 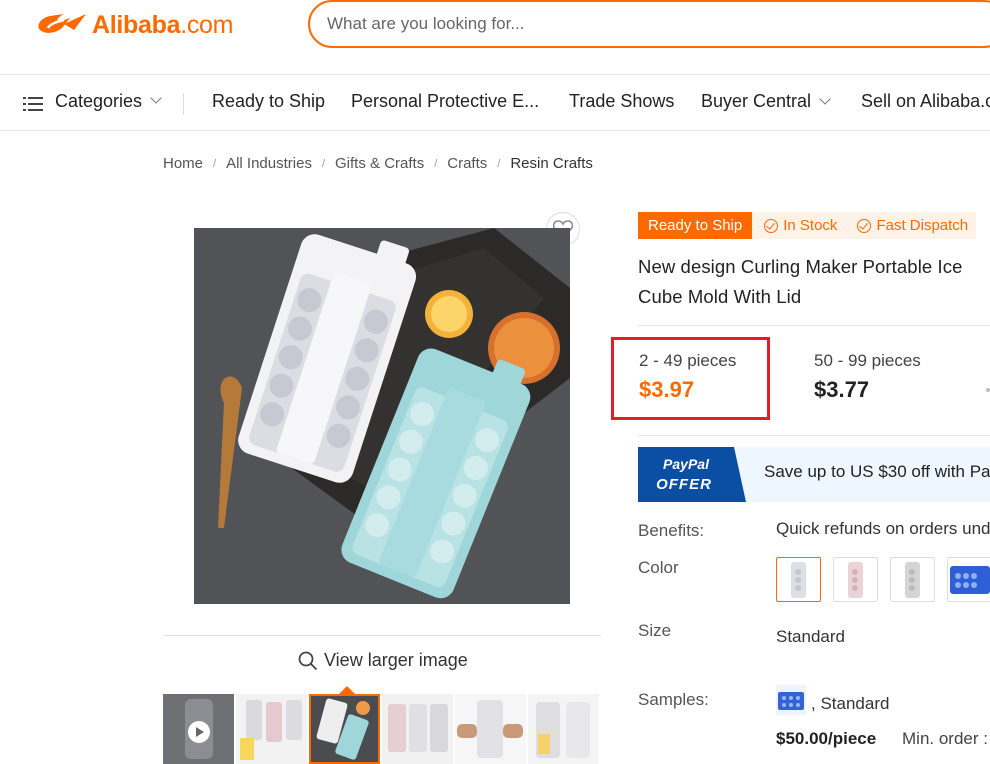 I want to click on breadcrumb-resin-crafts: Resin Crafts, so click(x=551, y=163).